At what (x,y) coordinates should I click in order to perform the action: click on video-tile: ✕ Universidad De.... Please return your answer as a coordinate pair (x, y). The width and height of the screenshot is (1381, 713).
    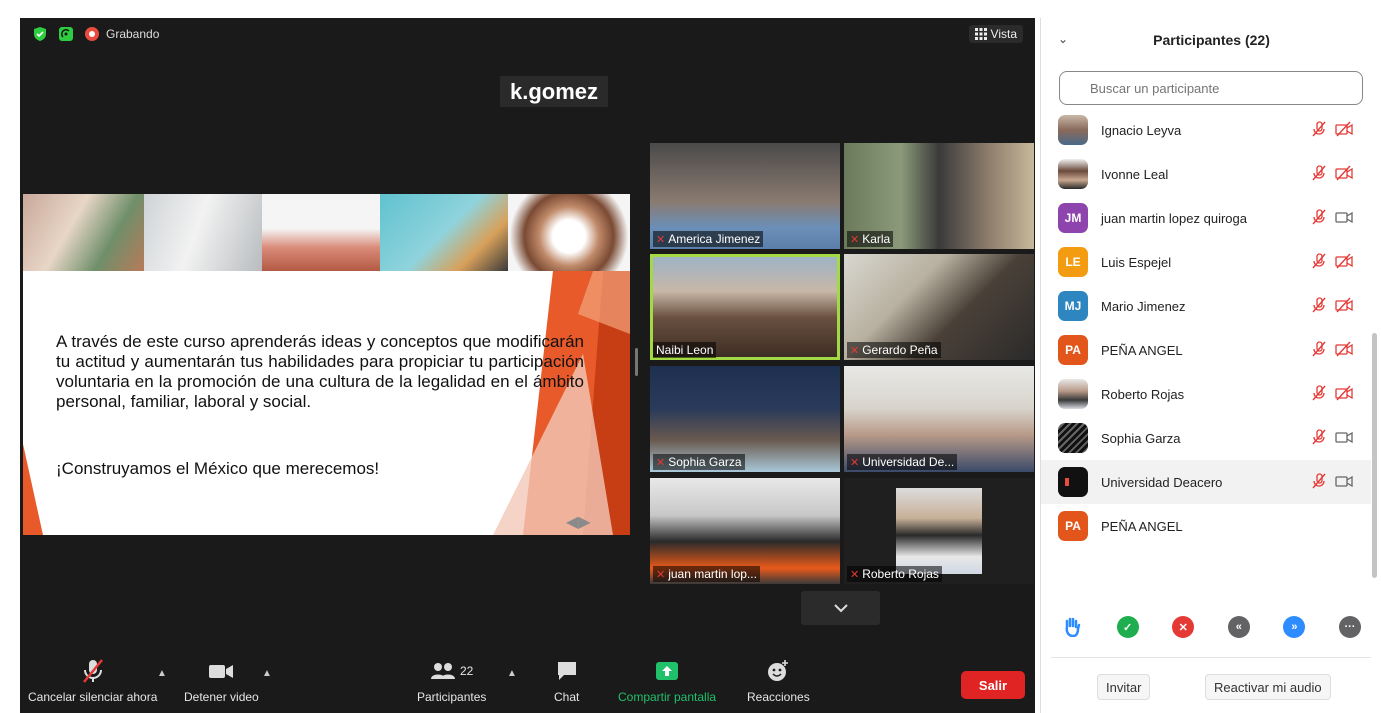
    Looking at the image, I should click on (939, 419).